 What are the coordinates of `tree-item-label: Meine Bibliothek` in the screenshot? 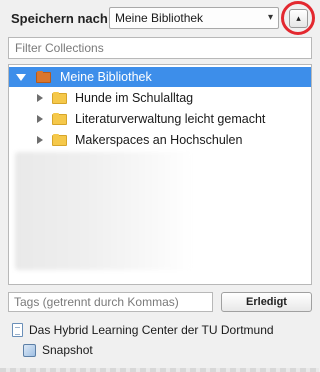 It's located at (106, 77).